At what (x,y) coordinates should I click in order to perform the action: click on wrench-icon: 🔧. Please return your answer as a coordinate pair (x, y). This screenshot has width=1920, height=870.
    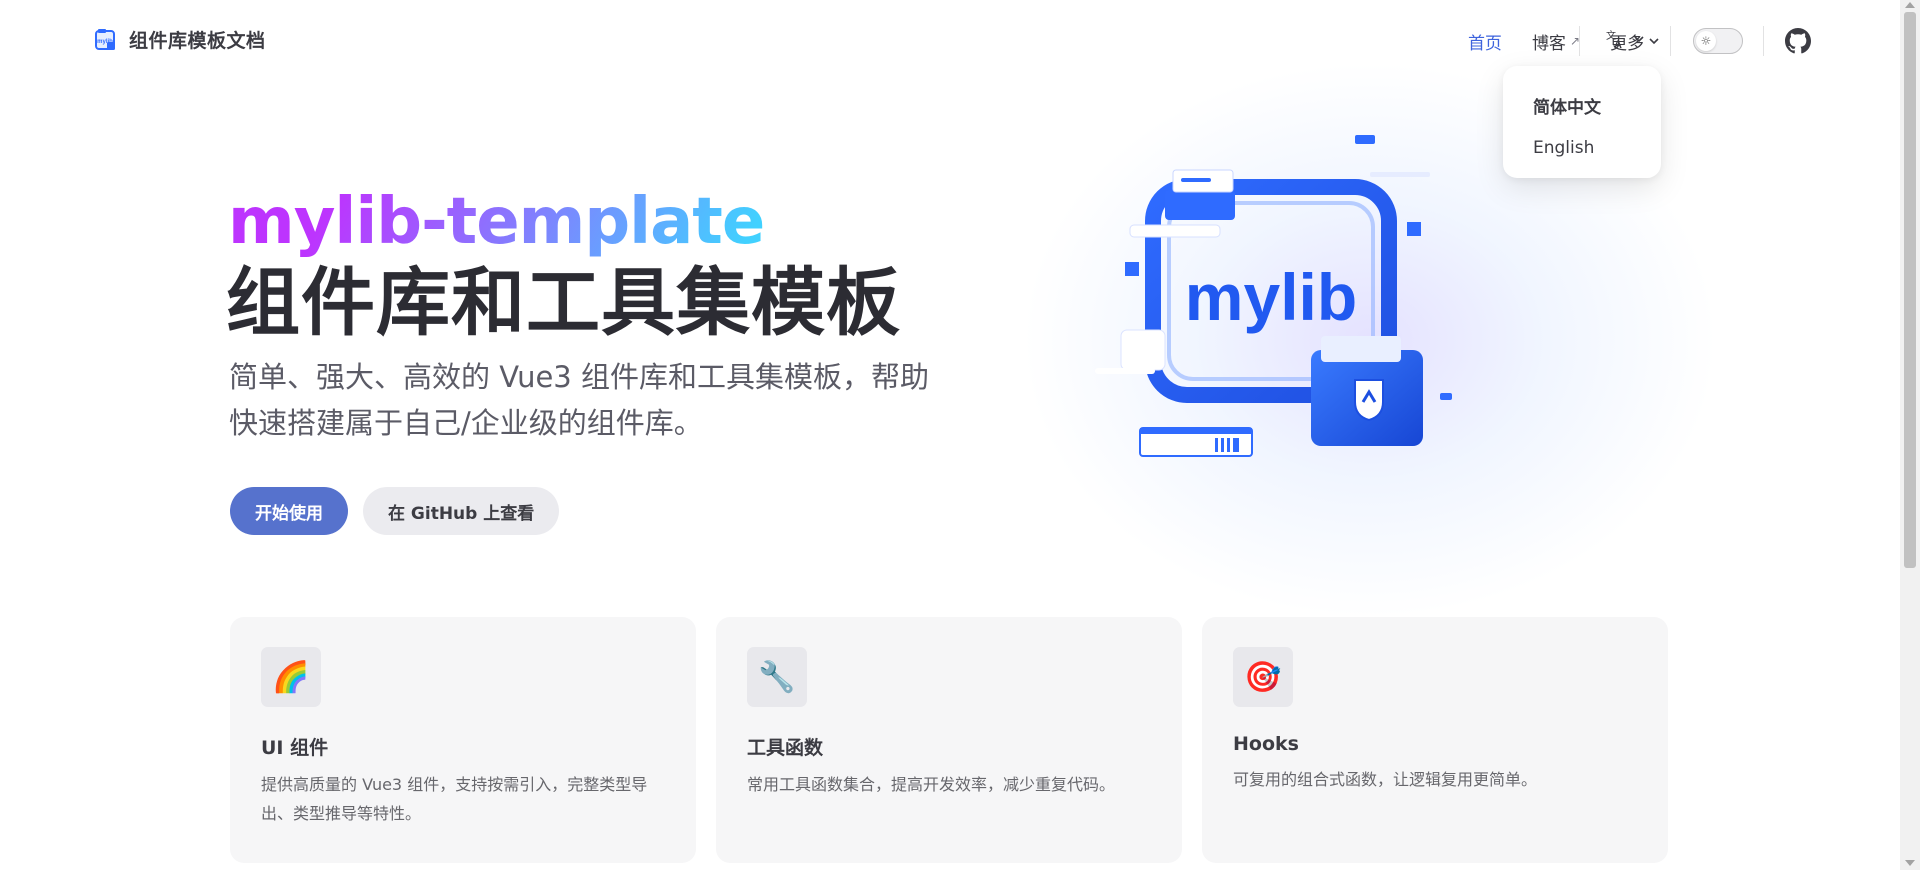
    Looking at the image, I should click on (777, 677).